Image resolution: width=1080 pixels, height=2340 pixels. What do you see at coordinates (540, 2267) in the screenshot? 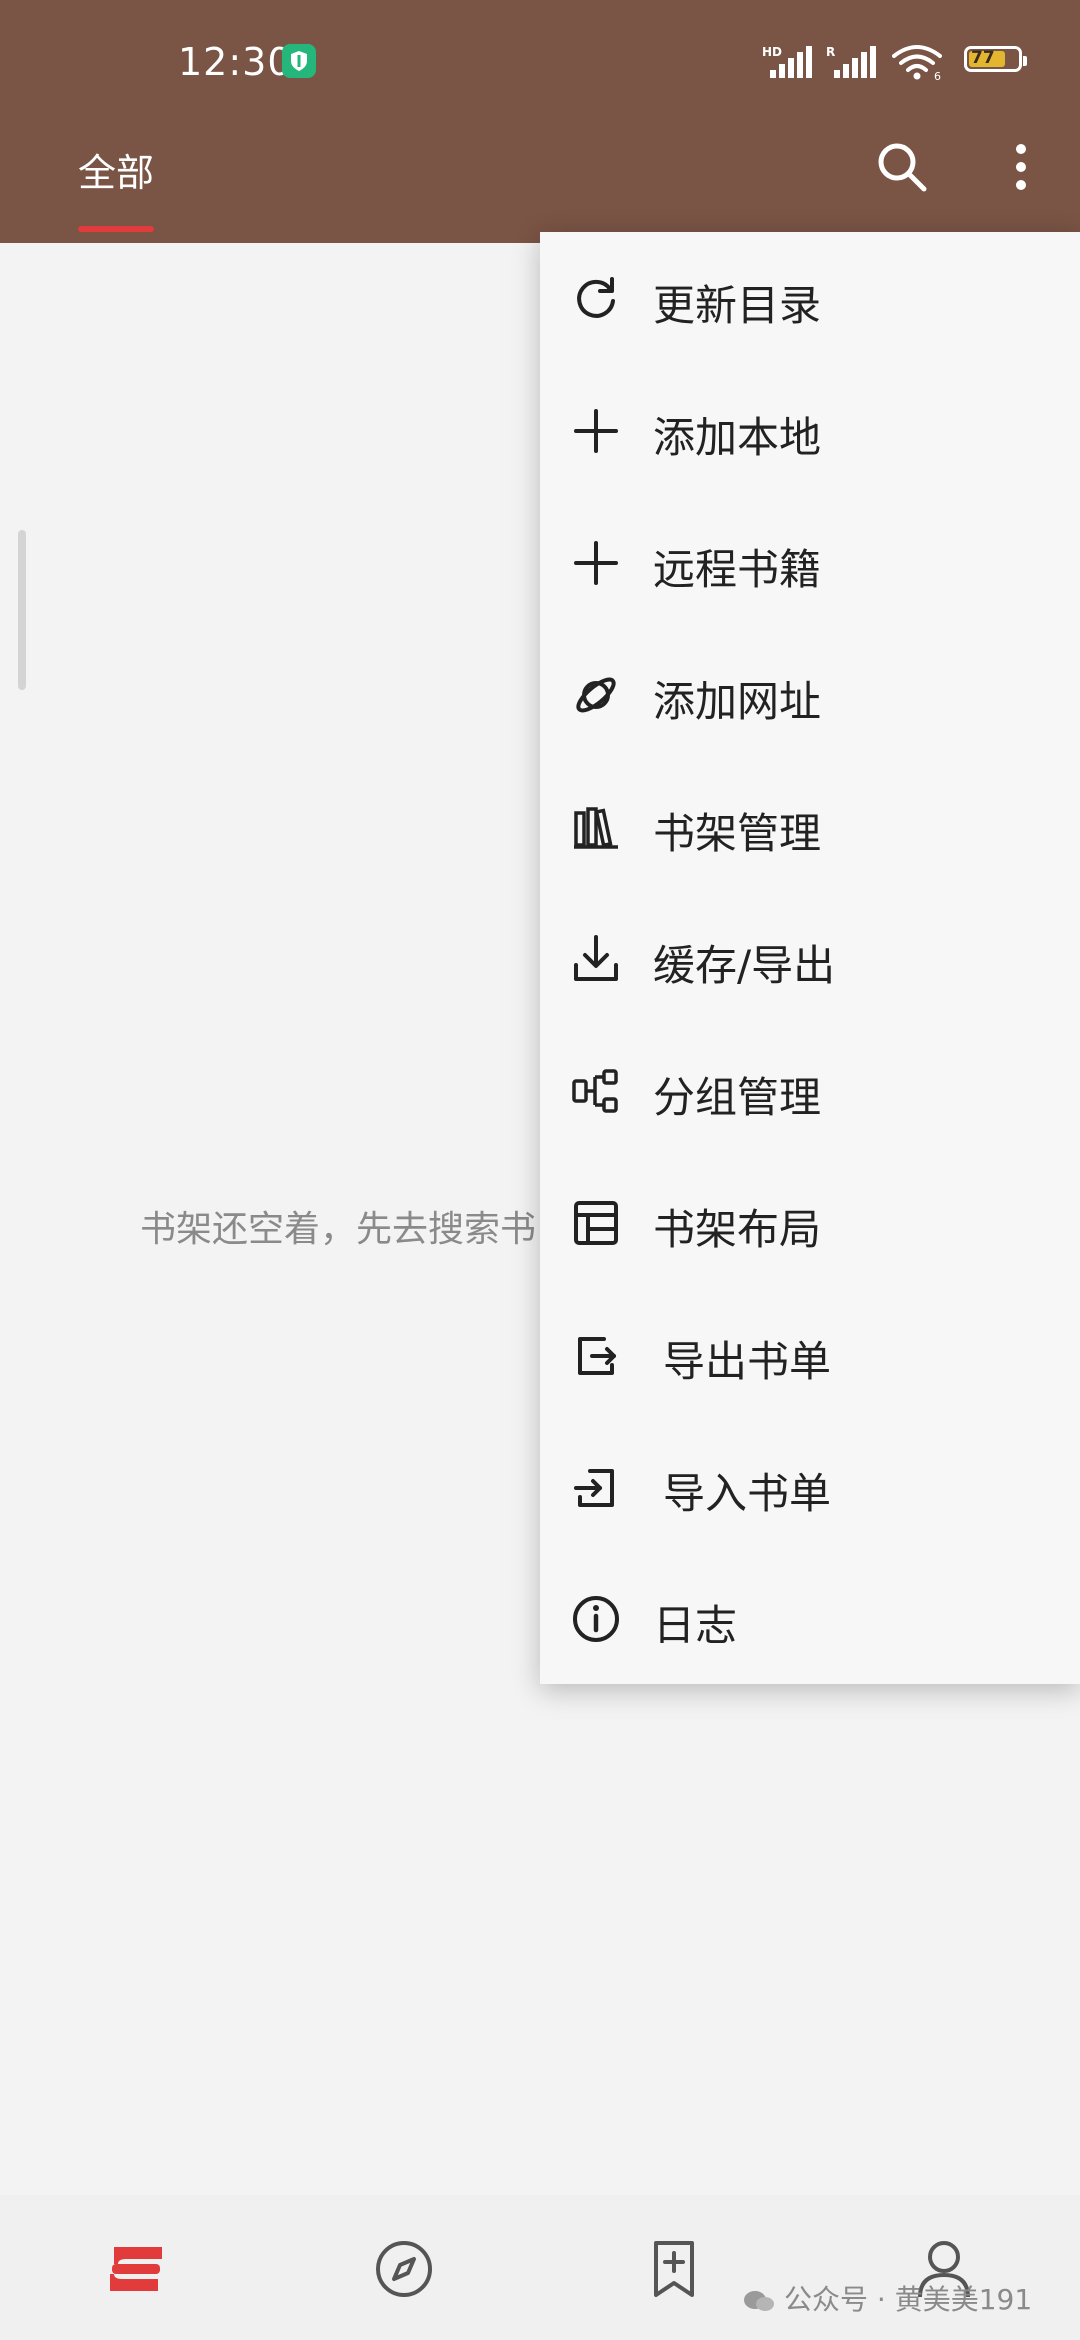
I see `bottom-nav` at bounding box center [540, 2267].